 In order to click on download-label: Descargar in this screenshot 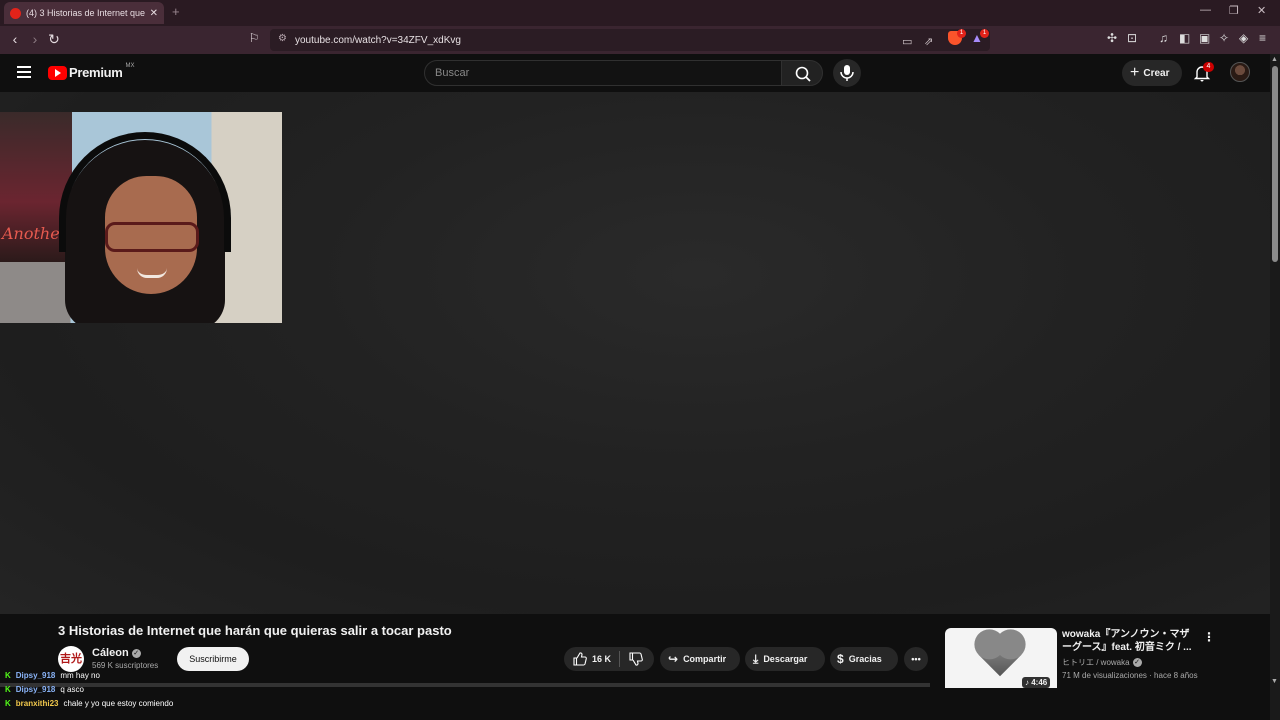, I will do `click(785, 659)`.